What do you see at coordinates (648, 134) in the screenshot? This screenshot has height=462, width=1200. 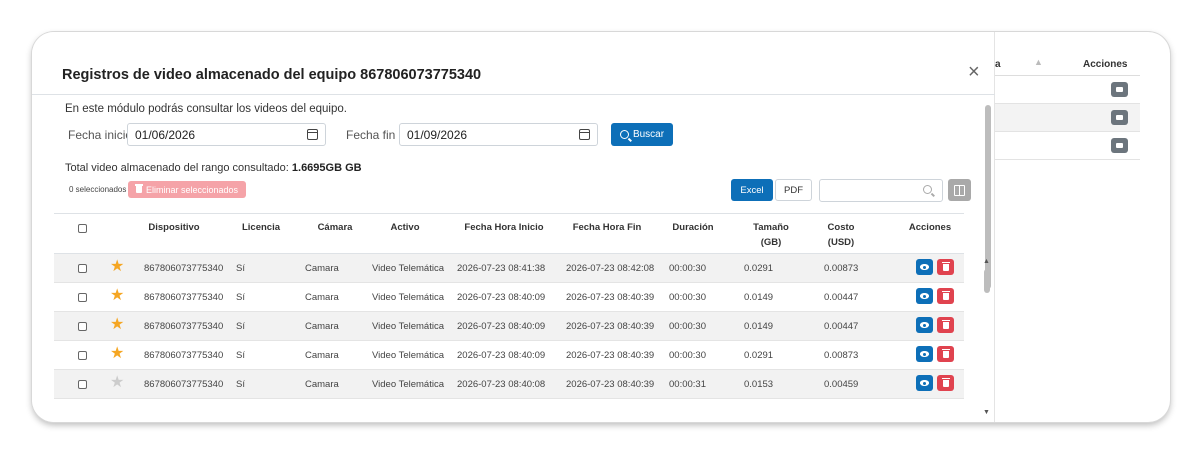 I see `search-button-label: Buscar` at bounding box center [648, 134].